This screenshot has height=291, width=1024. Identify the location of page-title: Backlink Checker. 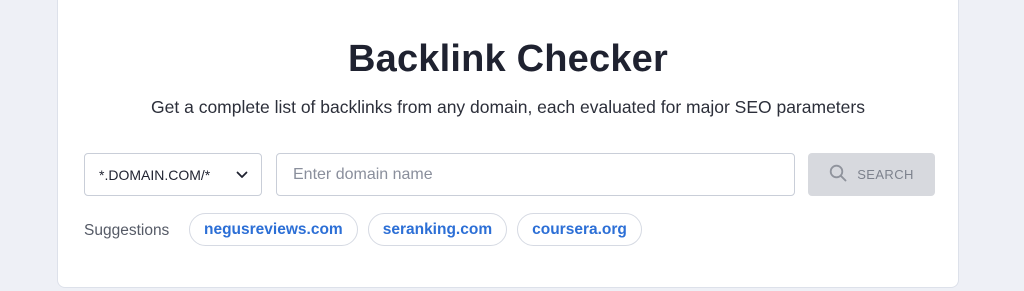
(508, 59).